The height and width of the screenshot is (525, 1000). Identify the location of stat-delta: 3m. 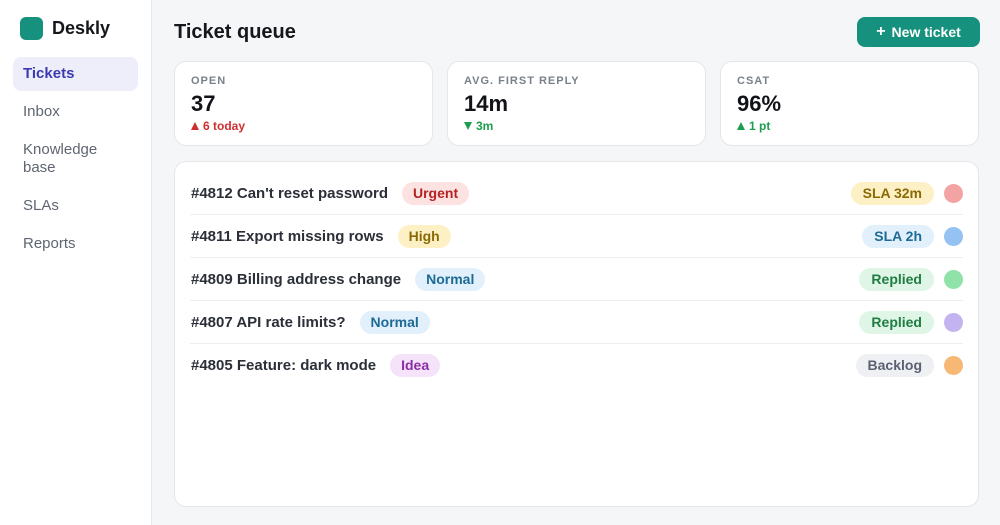
(576, 126).